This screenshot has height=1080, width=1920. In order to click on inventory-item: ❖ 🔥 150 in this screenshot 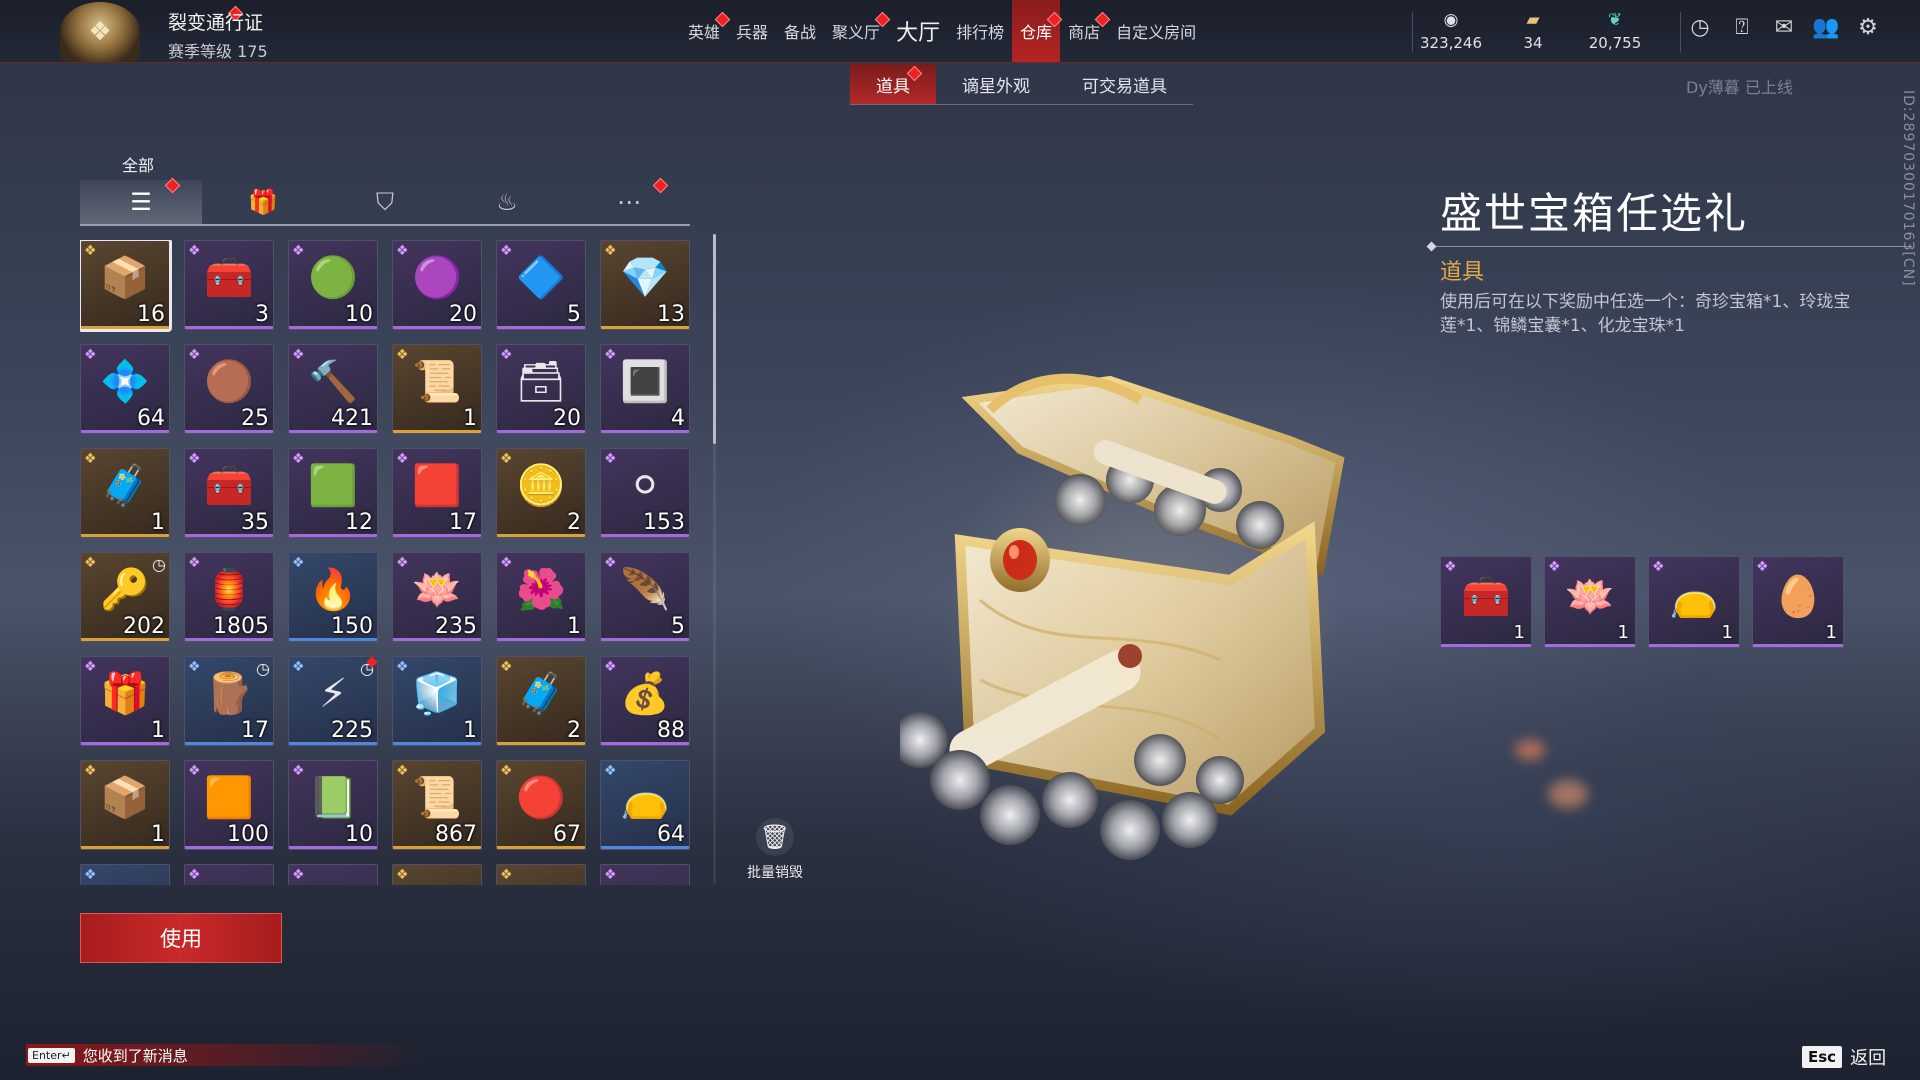, I will do `click(333, 597)`.